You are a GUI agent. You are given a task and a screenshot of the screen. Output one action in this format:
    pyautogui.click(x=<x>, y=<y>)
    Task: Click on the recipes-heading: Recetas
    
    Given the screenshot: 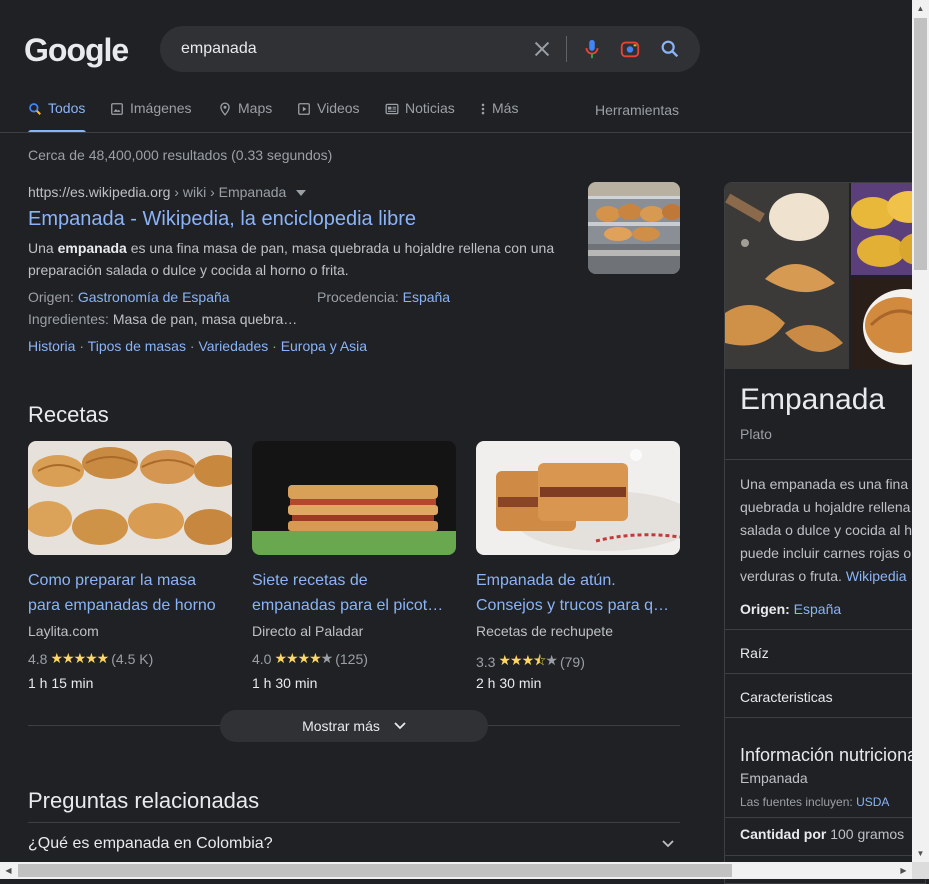 What is the action you would take?
    pyautogui.click(x=68, y=414)
    